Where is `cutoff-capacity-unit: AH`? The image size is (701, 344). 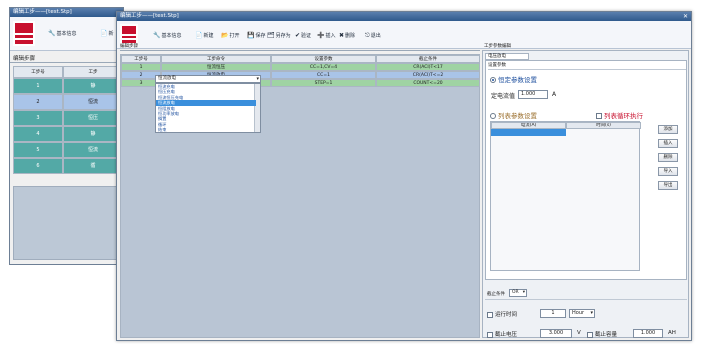 cutoff-capacity-unit: AH is located at coordinates (672, 333).